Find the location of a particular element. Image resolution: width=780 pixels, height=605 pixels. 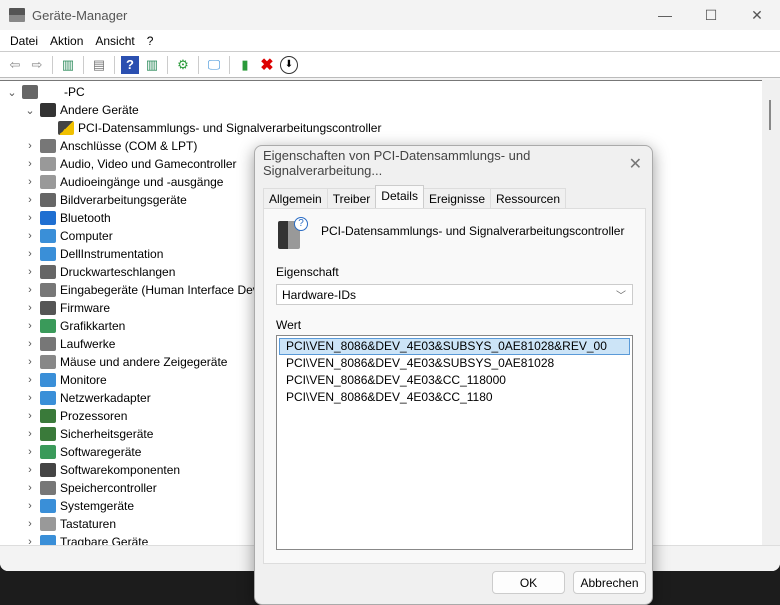

close-button: ✕ is located at coordinates (757, 15).